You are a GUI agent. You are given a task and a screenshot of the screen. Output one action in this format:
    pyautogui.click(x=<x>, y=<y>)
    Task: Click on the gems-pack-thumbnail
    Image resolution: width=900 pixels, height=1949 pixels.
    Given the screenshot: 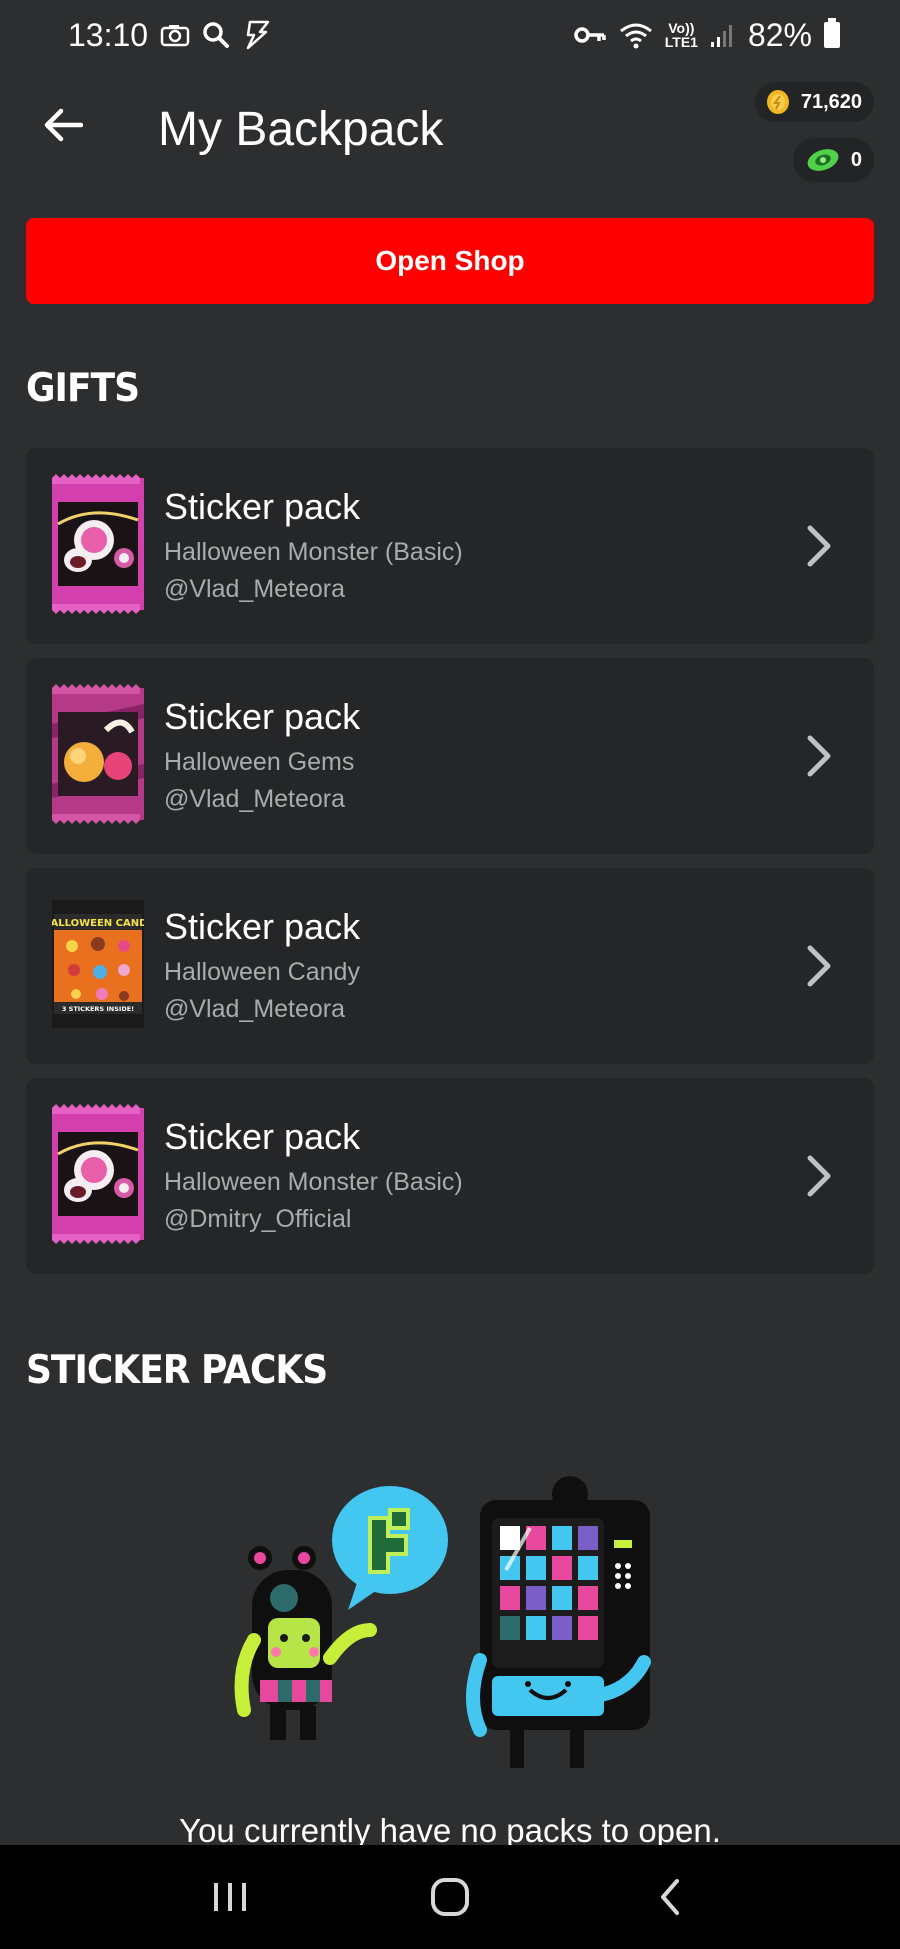 What is the action you would take?
    pyautogui.click(x=98, y=754)
    